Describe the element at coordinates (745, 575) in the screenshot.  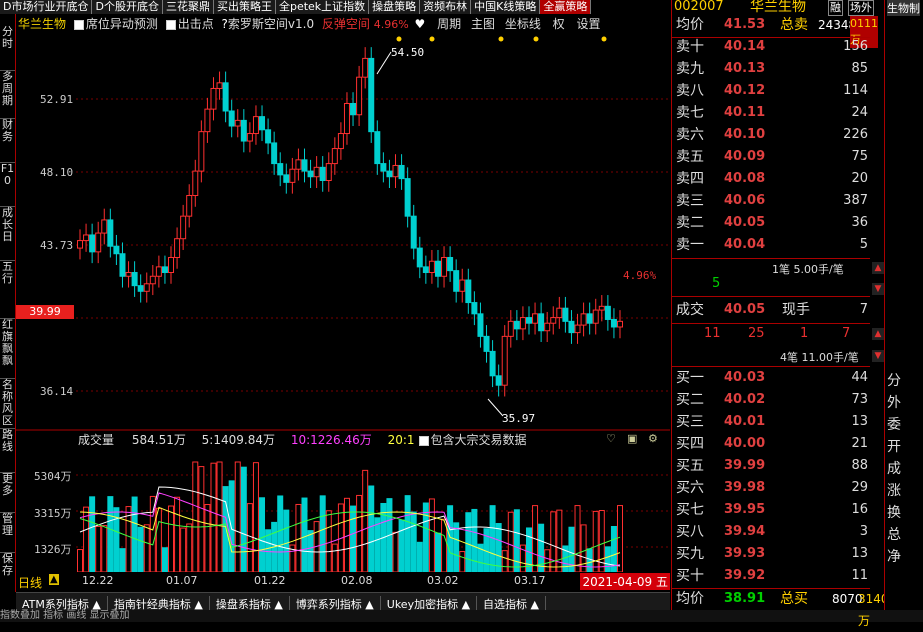
I see `buy-price: 39.92` at that location.